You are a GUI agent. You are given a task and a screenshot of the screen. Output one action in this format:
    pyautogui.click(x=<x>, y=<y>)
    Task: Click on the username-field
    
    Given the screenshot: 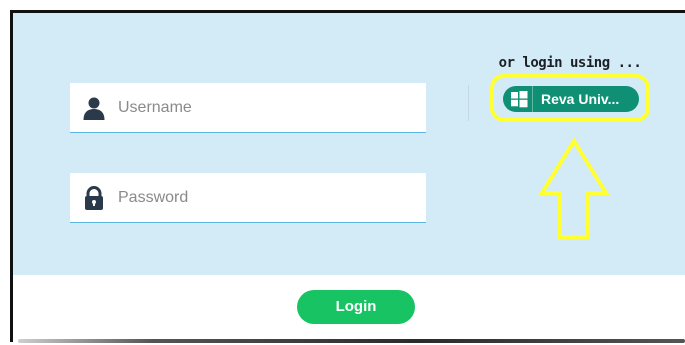 What is the action you would take?
    pyautogui.click(x=248, y=108)
    